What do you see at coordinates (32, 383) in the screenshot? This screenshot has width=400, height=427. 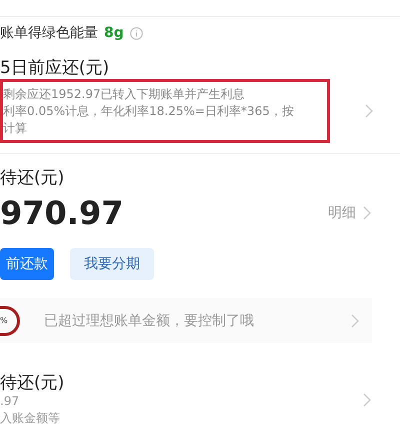 I see `next-bill-title: 待还(元)` at bounding box center [32, 383].